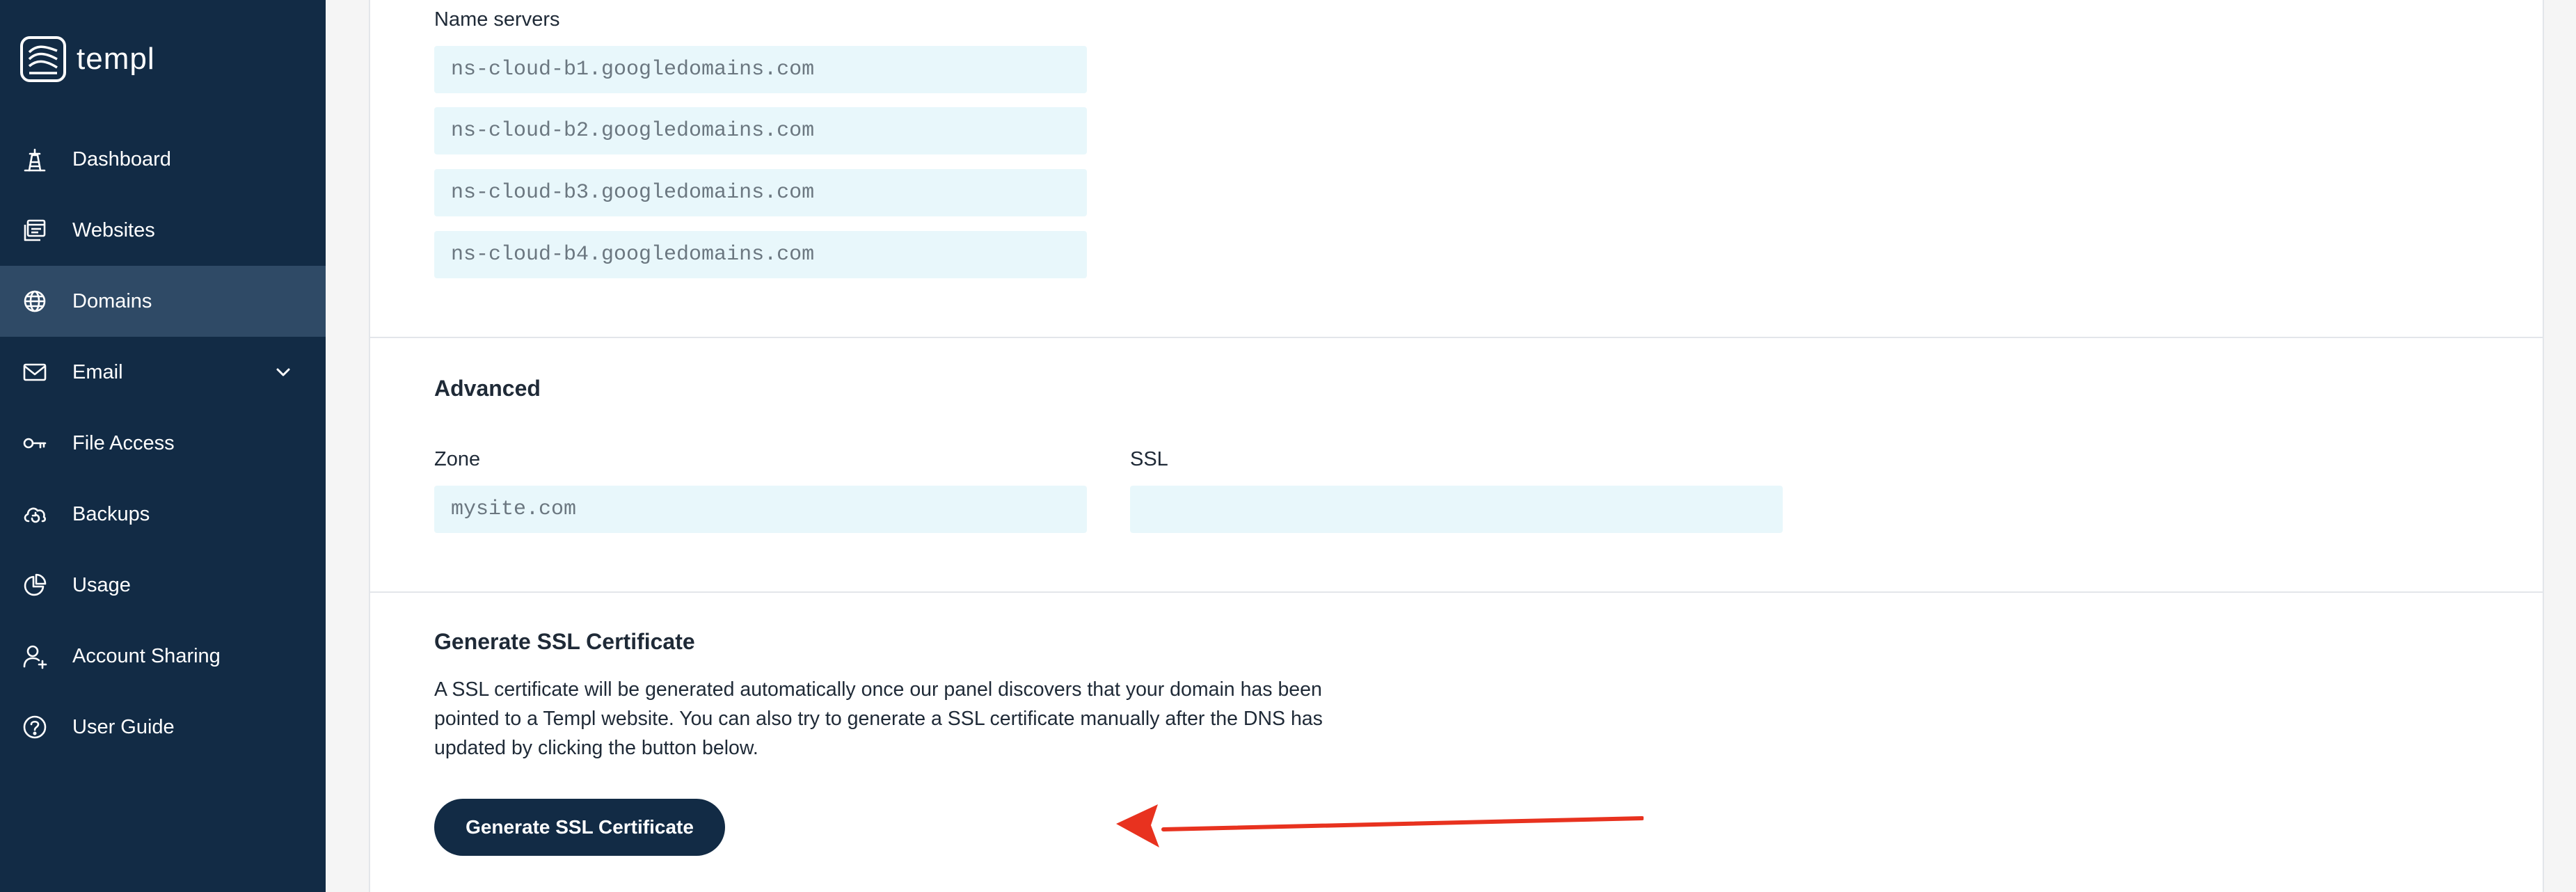 This screenshot has width=2576, height=892. What do you see at coordinates (34, 159) in the screenshot?
I see `dashboard-icon` at bounding box center [34, 159].